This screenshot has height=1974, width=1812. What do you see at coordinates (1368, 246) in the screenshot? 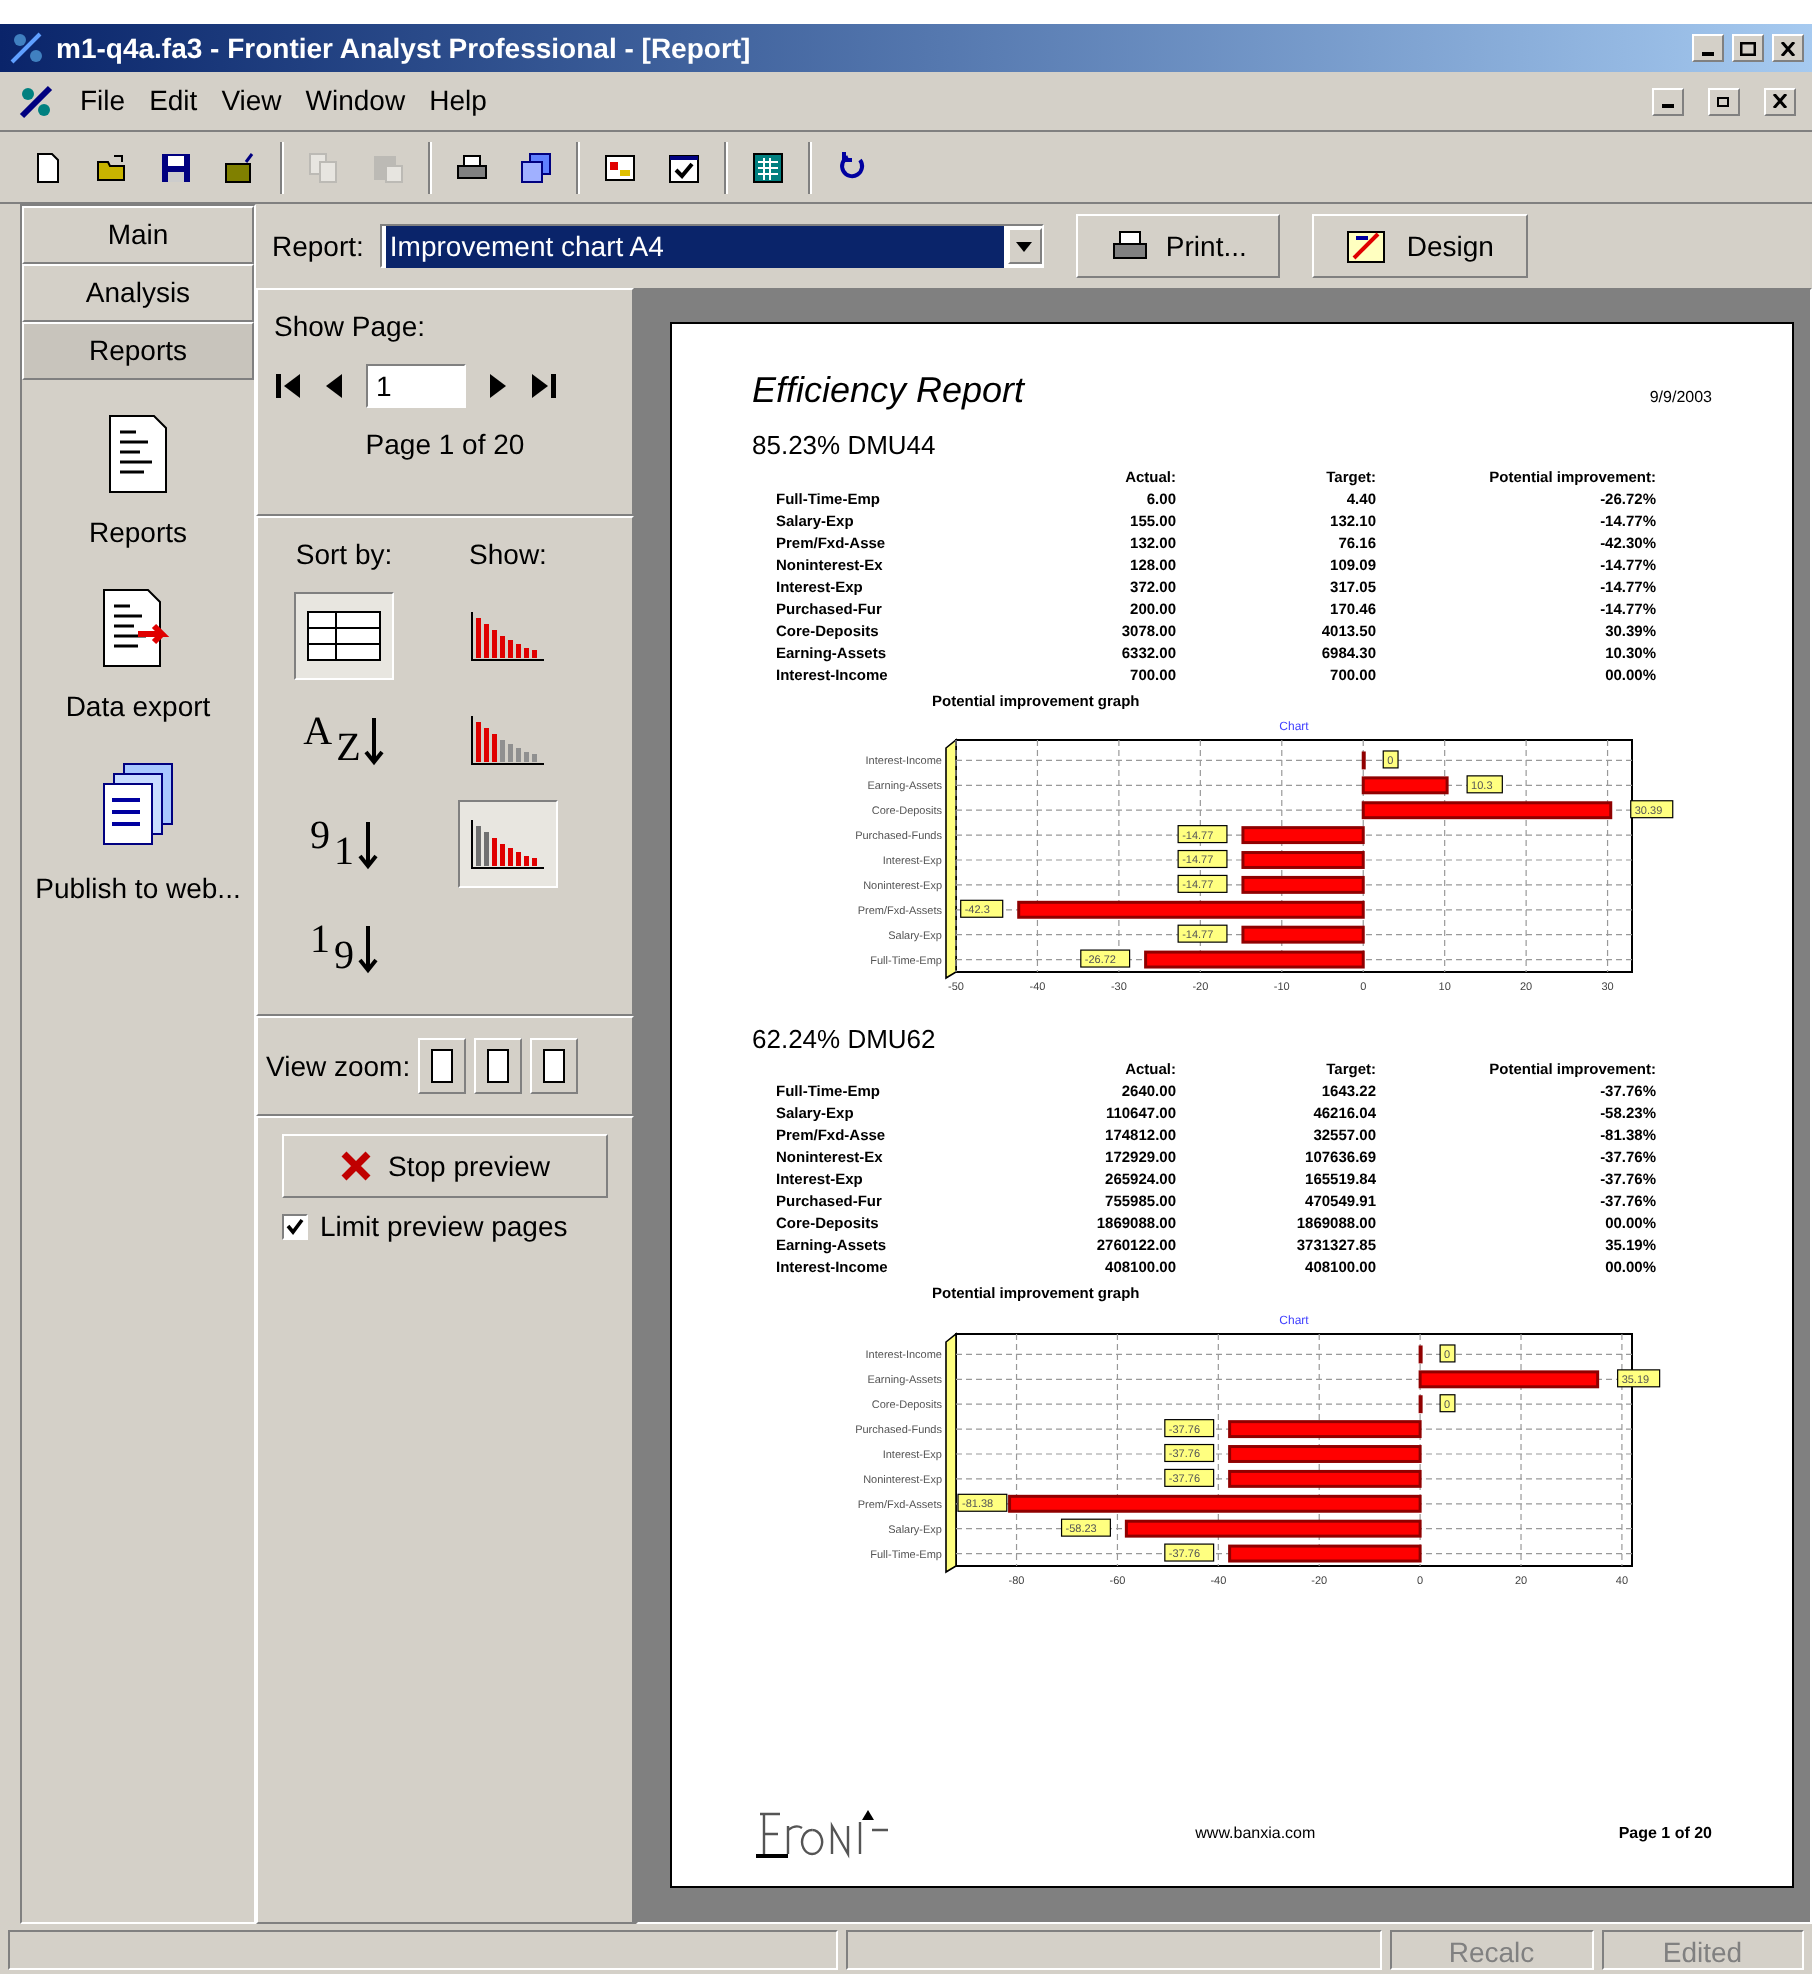
I see `design-tools-icon` at bounding box center [1368, 246].